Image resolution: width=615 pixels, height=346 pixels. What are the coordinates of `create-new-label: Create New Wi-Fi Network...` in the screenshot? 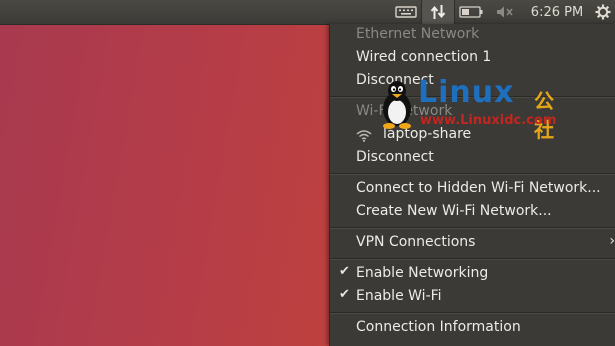 It's located at (454, 211).